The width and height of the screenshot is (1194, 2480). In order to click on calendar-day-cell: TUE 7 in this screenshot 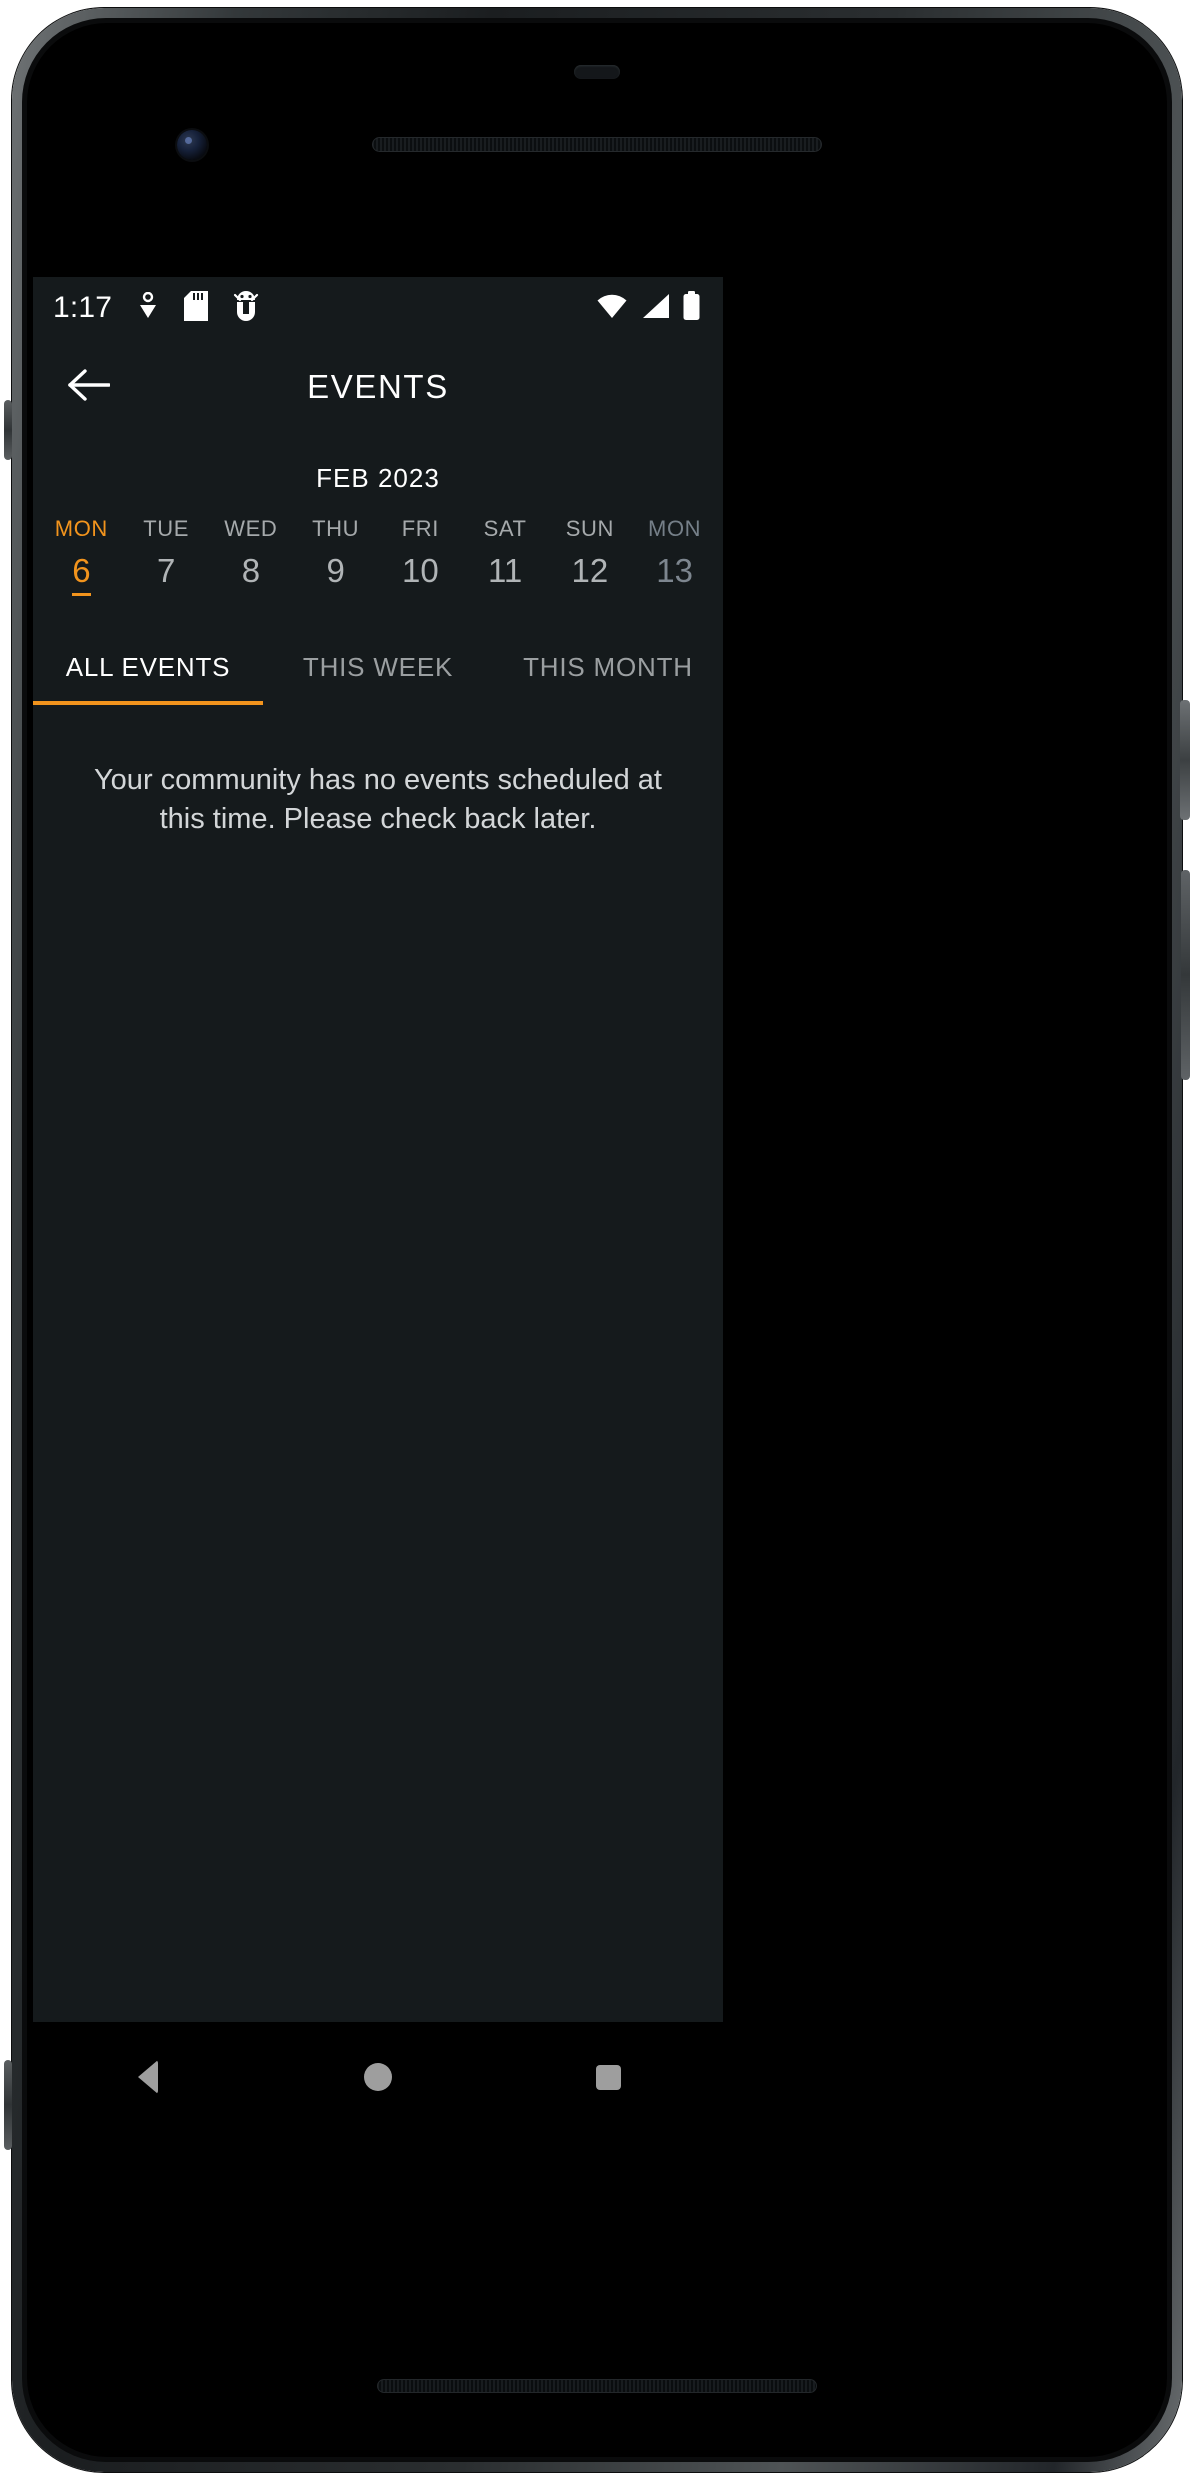, I will do `click(166, 559)`.